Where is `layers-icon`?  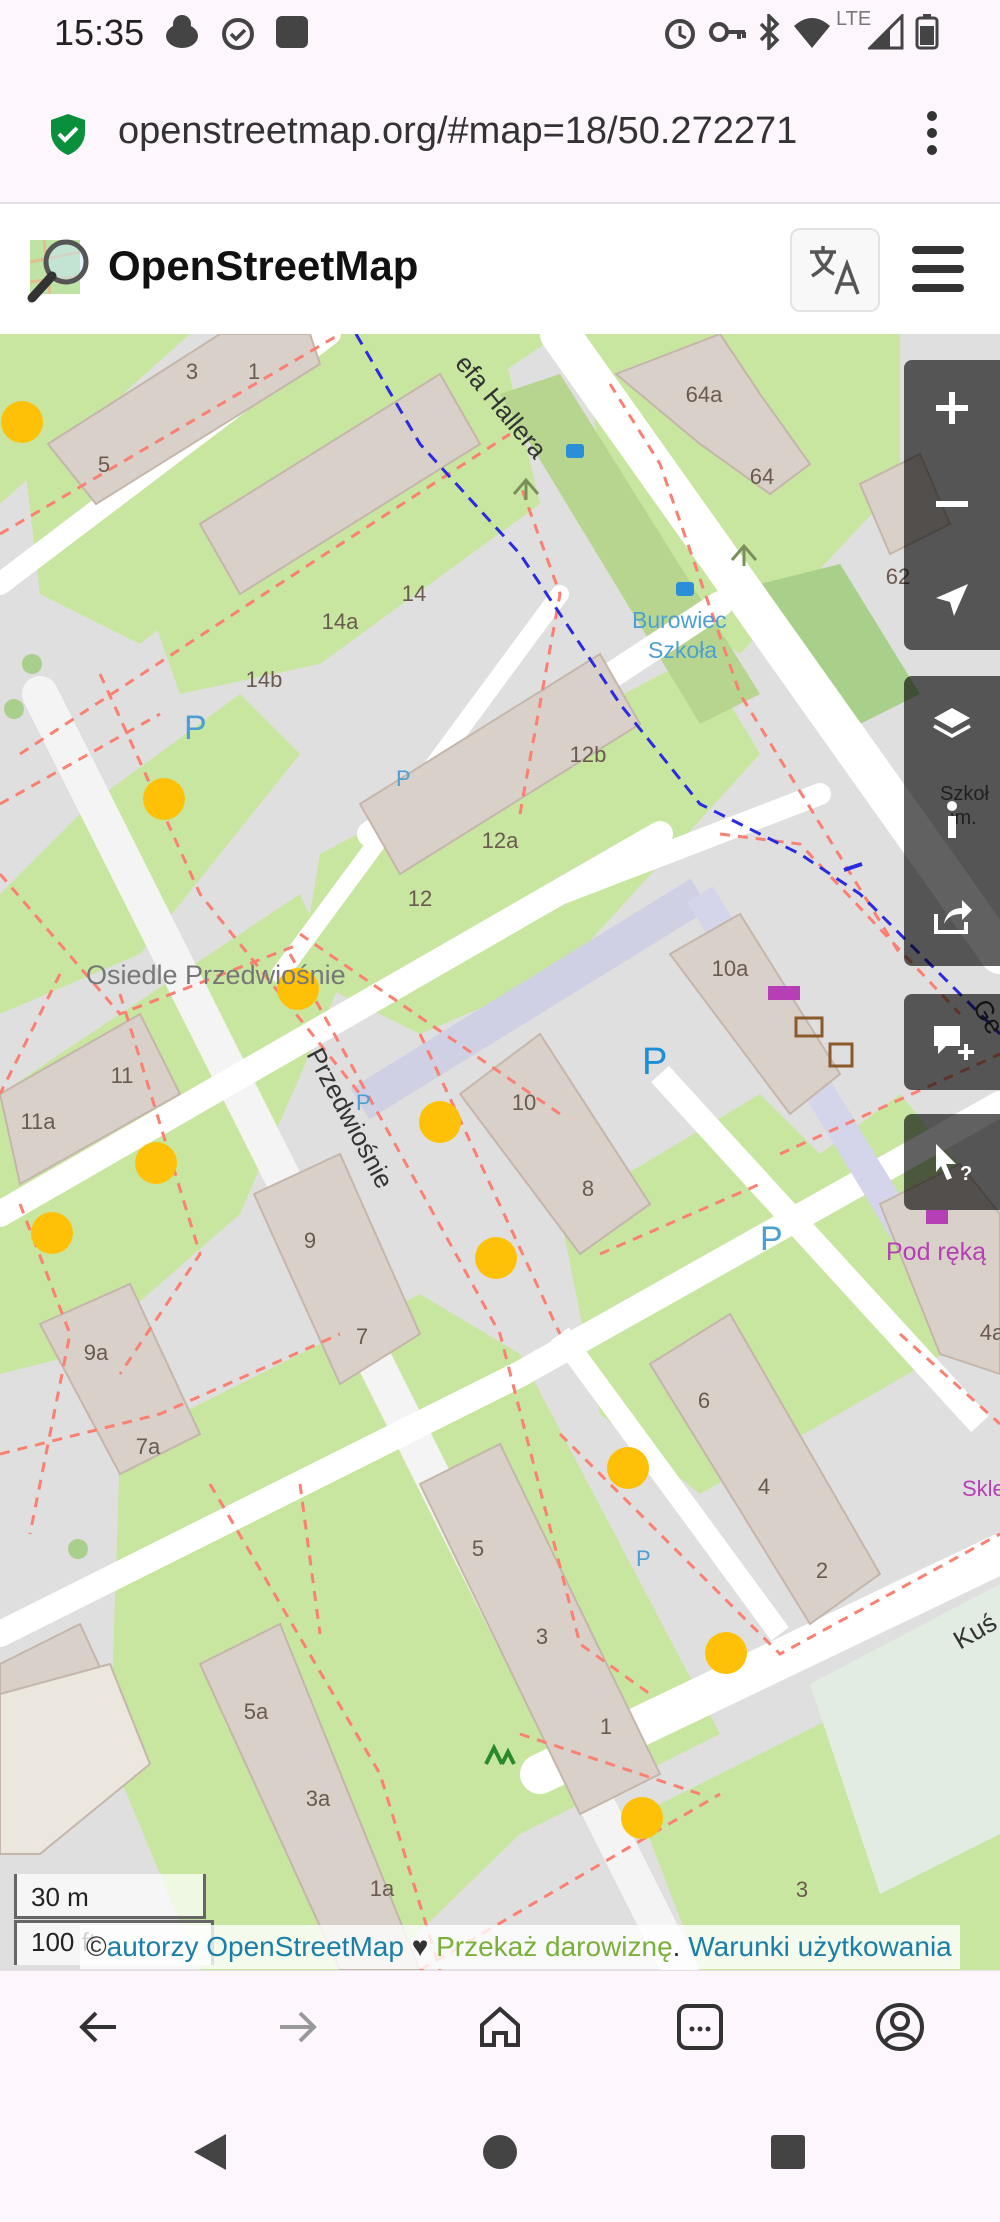
layers-icon is located at coordinates (952, 723).